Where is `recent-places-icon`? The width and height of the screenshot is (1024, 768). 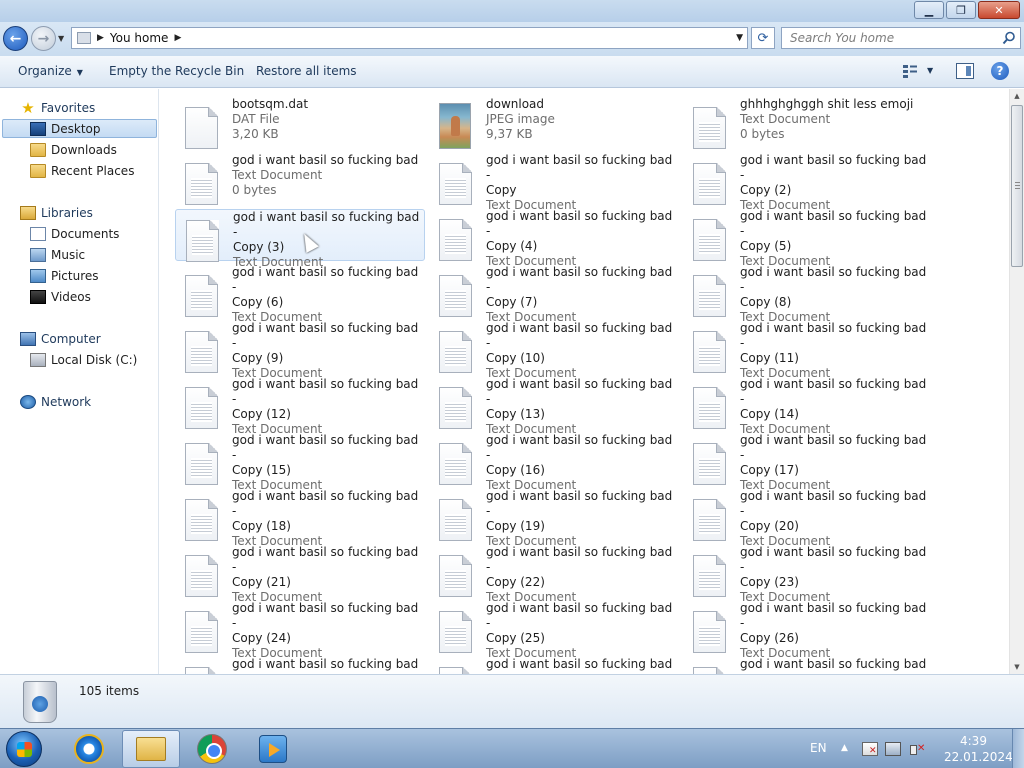
recent-places-icon is located at coordinates (38, 170).